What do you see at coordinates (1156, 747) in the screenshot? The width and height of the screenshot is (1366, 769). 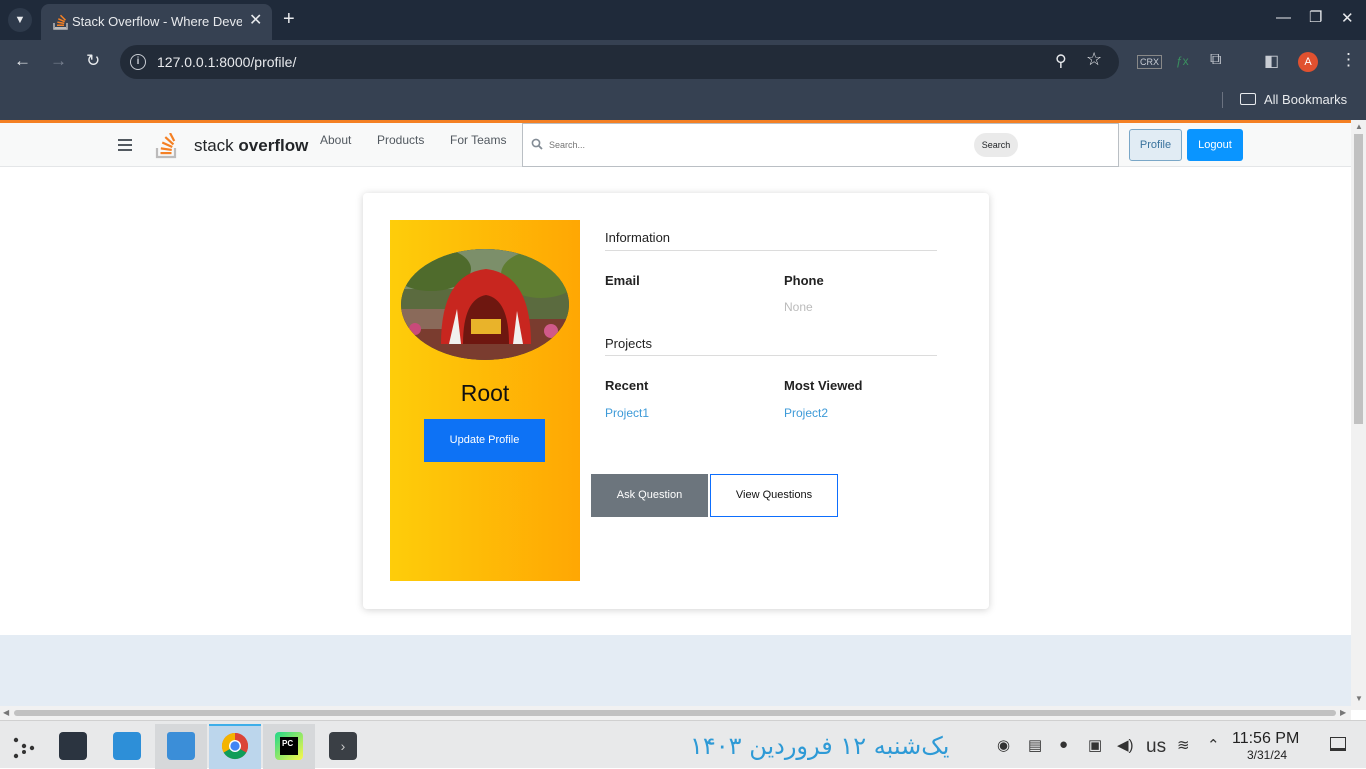 I see `keyboard-layout-indicator: us` at bounding box center [1156, 747].